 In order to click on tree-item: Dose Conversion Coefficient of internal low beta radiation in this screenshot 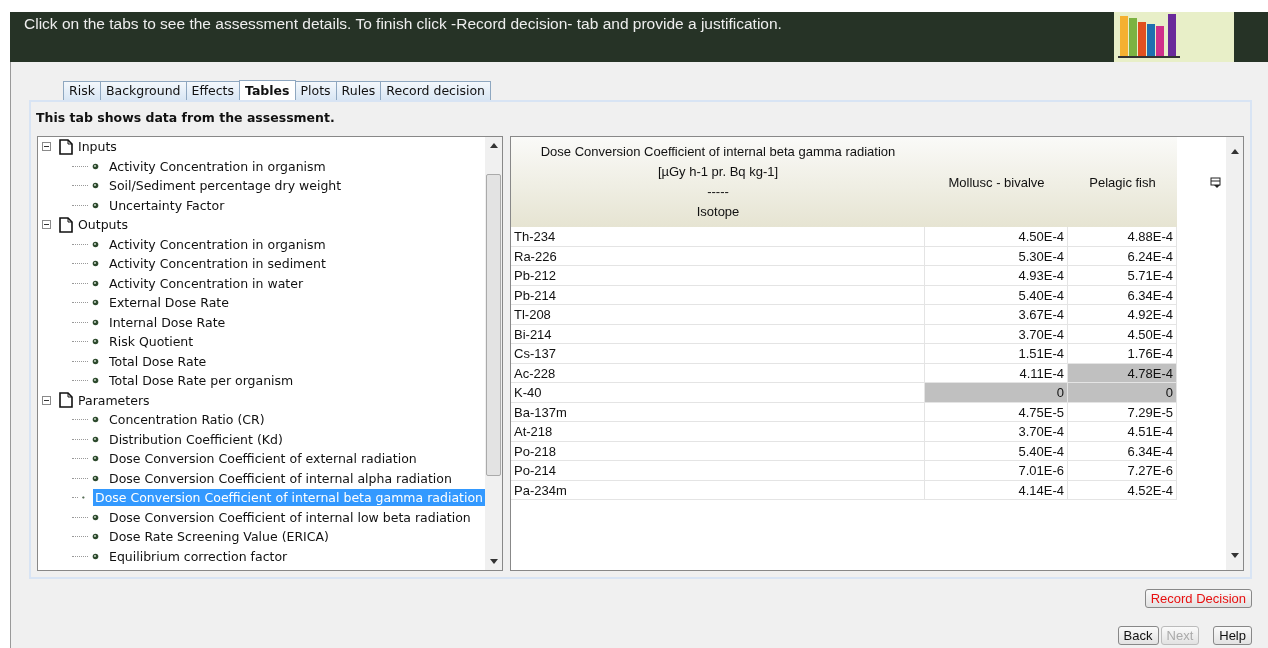, I will do `click(290, 517)`.